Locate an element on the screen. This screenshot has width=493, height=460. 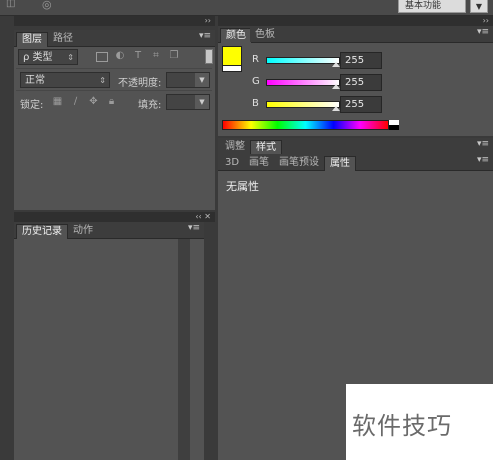
filter-kind-select: ρ 类型 ⇕ is located at coordinates (48, 57).